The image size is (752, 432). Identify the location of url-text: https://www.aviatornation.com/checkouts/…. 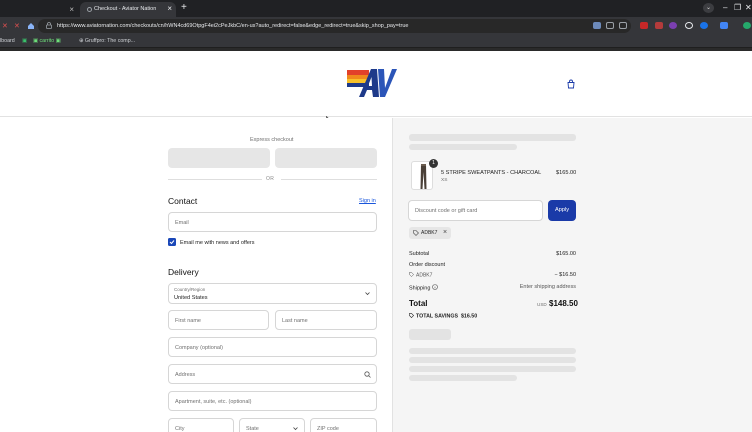
(232, 26).